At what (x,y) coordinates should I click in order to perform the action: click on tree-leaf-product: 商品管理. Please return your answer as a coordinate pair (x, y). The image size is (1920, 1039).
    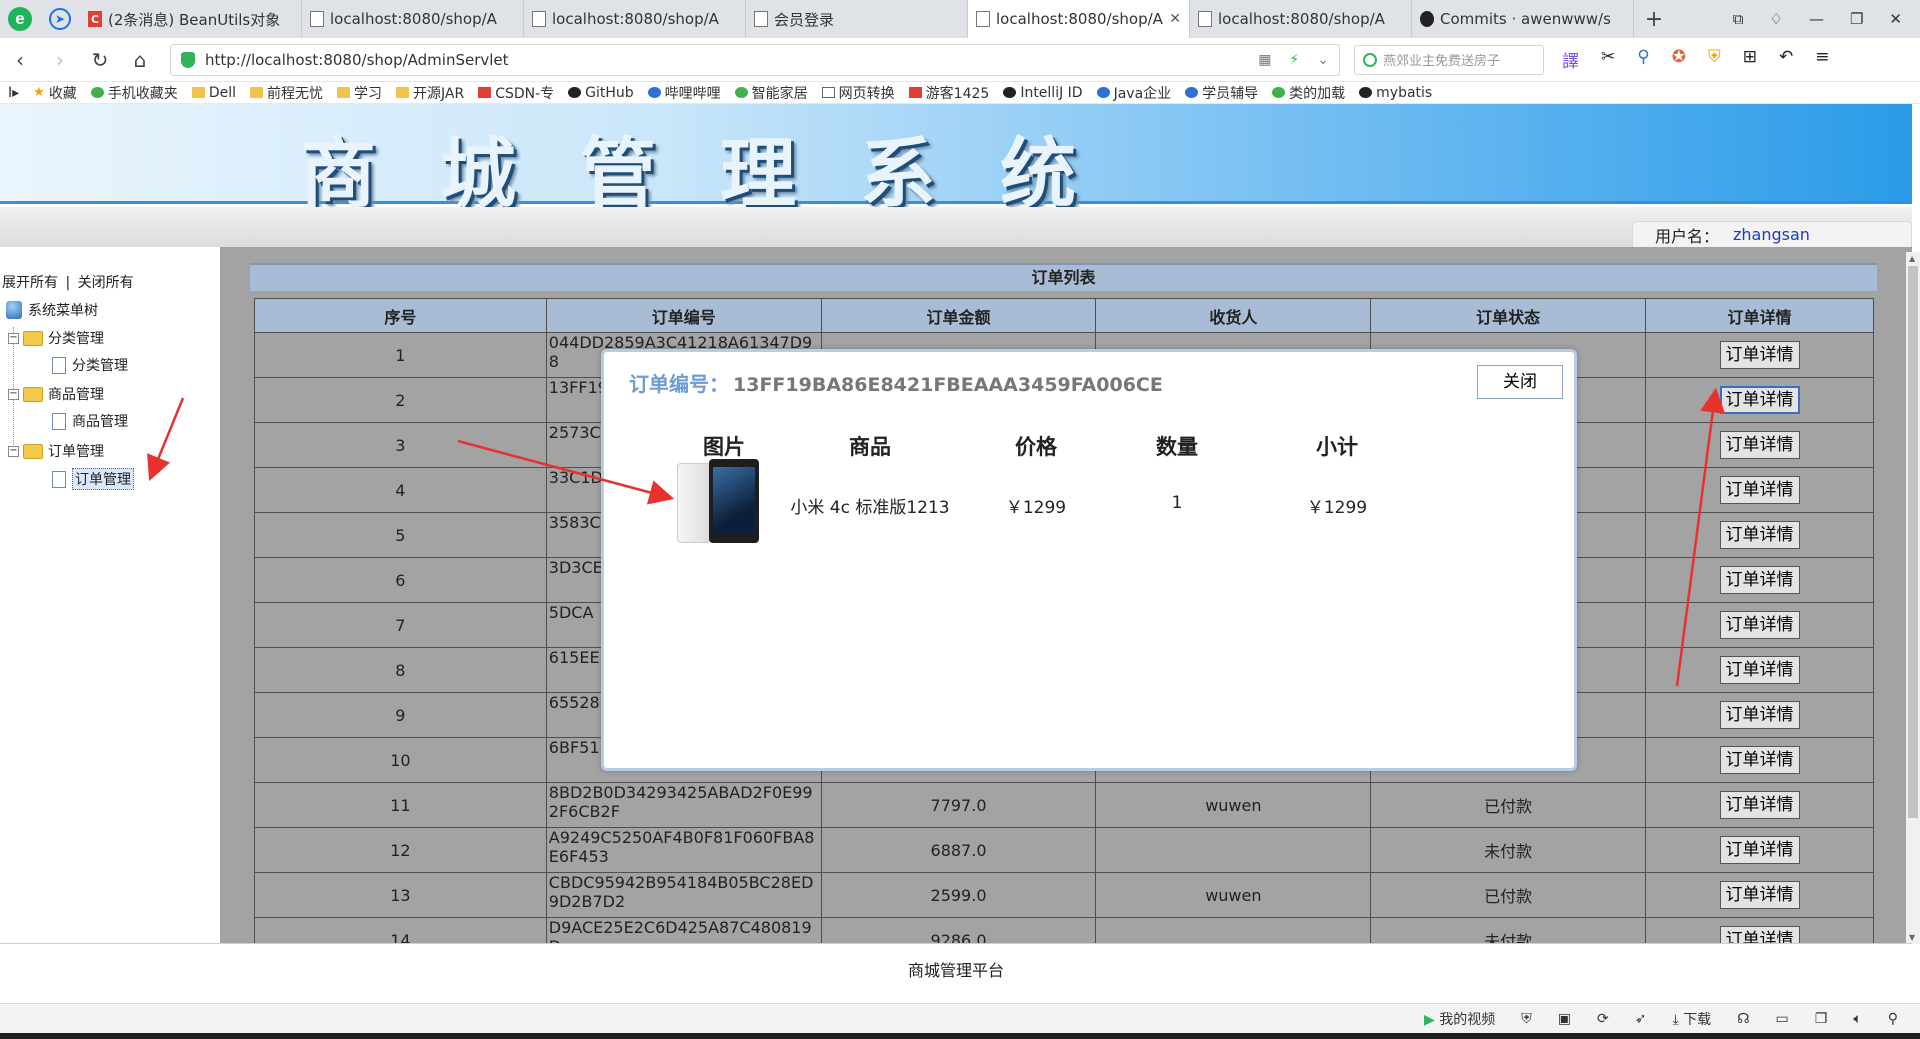
    Looking at the image, I should click on (90, 421).